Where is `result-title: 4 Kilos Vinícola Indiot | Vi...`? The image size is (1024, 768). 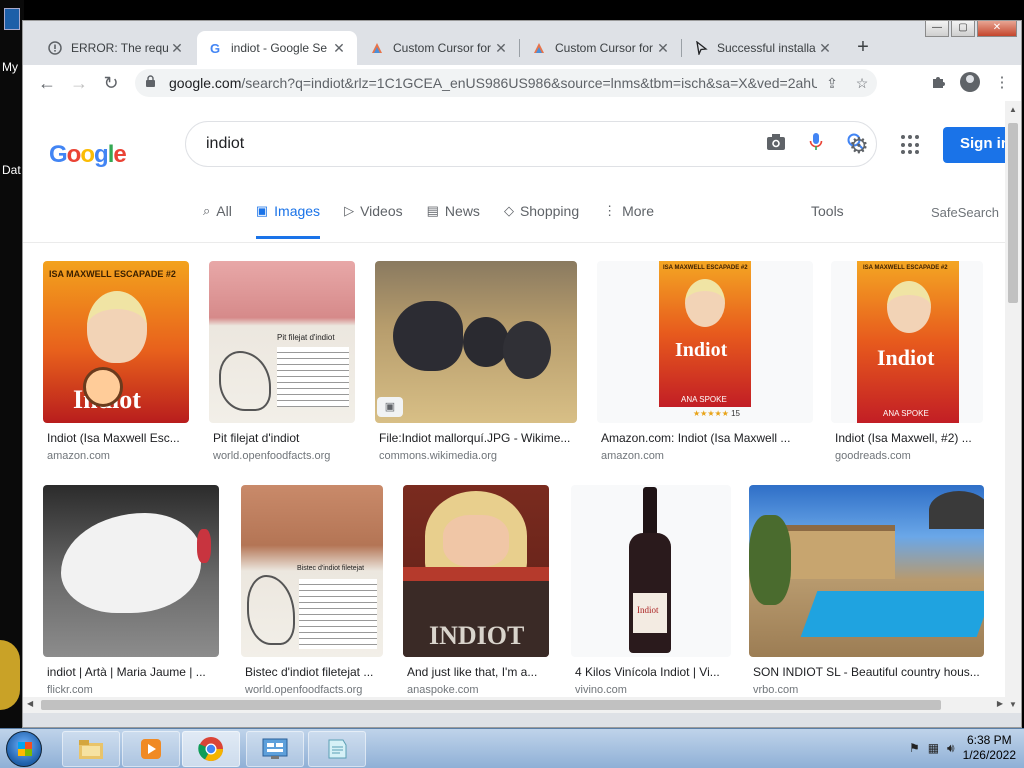 result-title: 4 Kilos Vinícola Indiot | Vi... is located at coordinates (653, 672).